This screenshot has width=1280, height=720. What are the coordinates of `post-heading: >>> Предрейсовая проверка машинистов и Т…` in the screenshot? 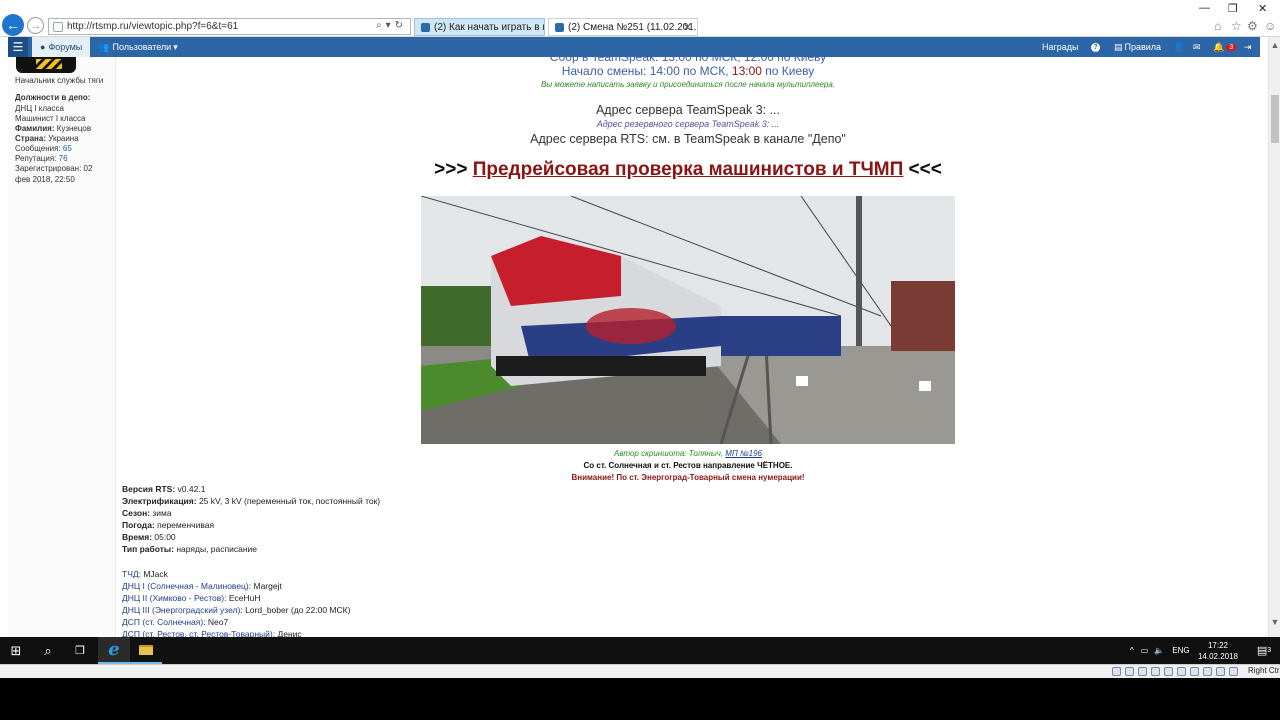 It's located at (688, 169).